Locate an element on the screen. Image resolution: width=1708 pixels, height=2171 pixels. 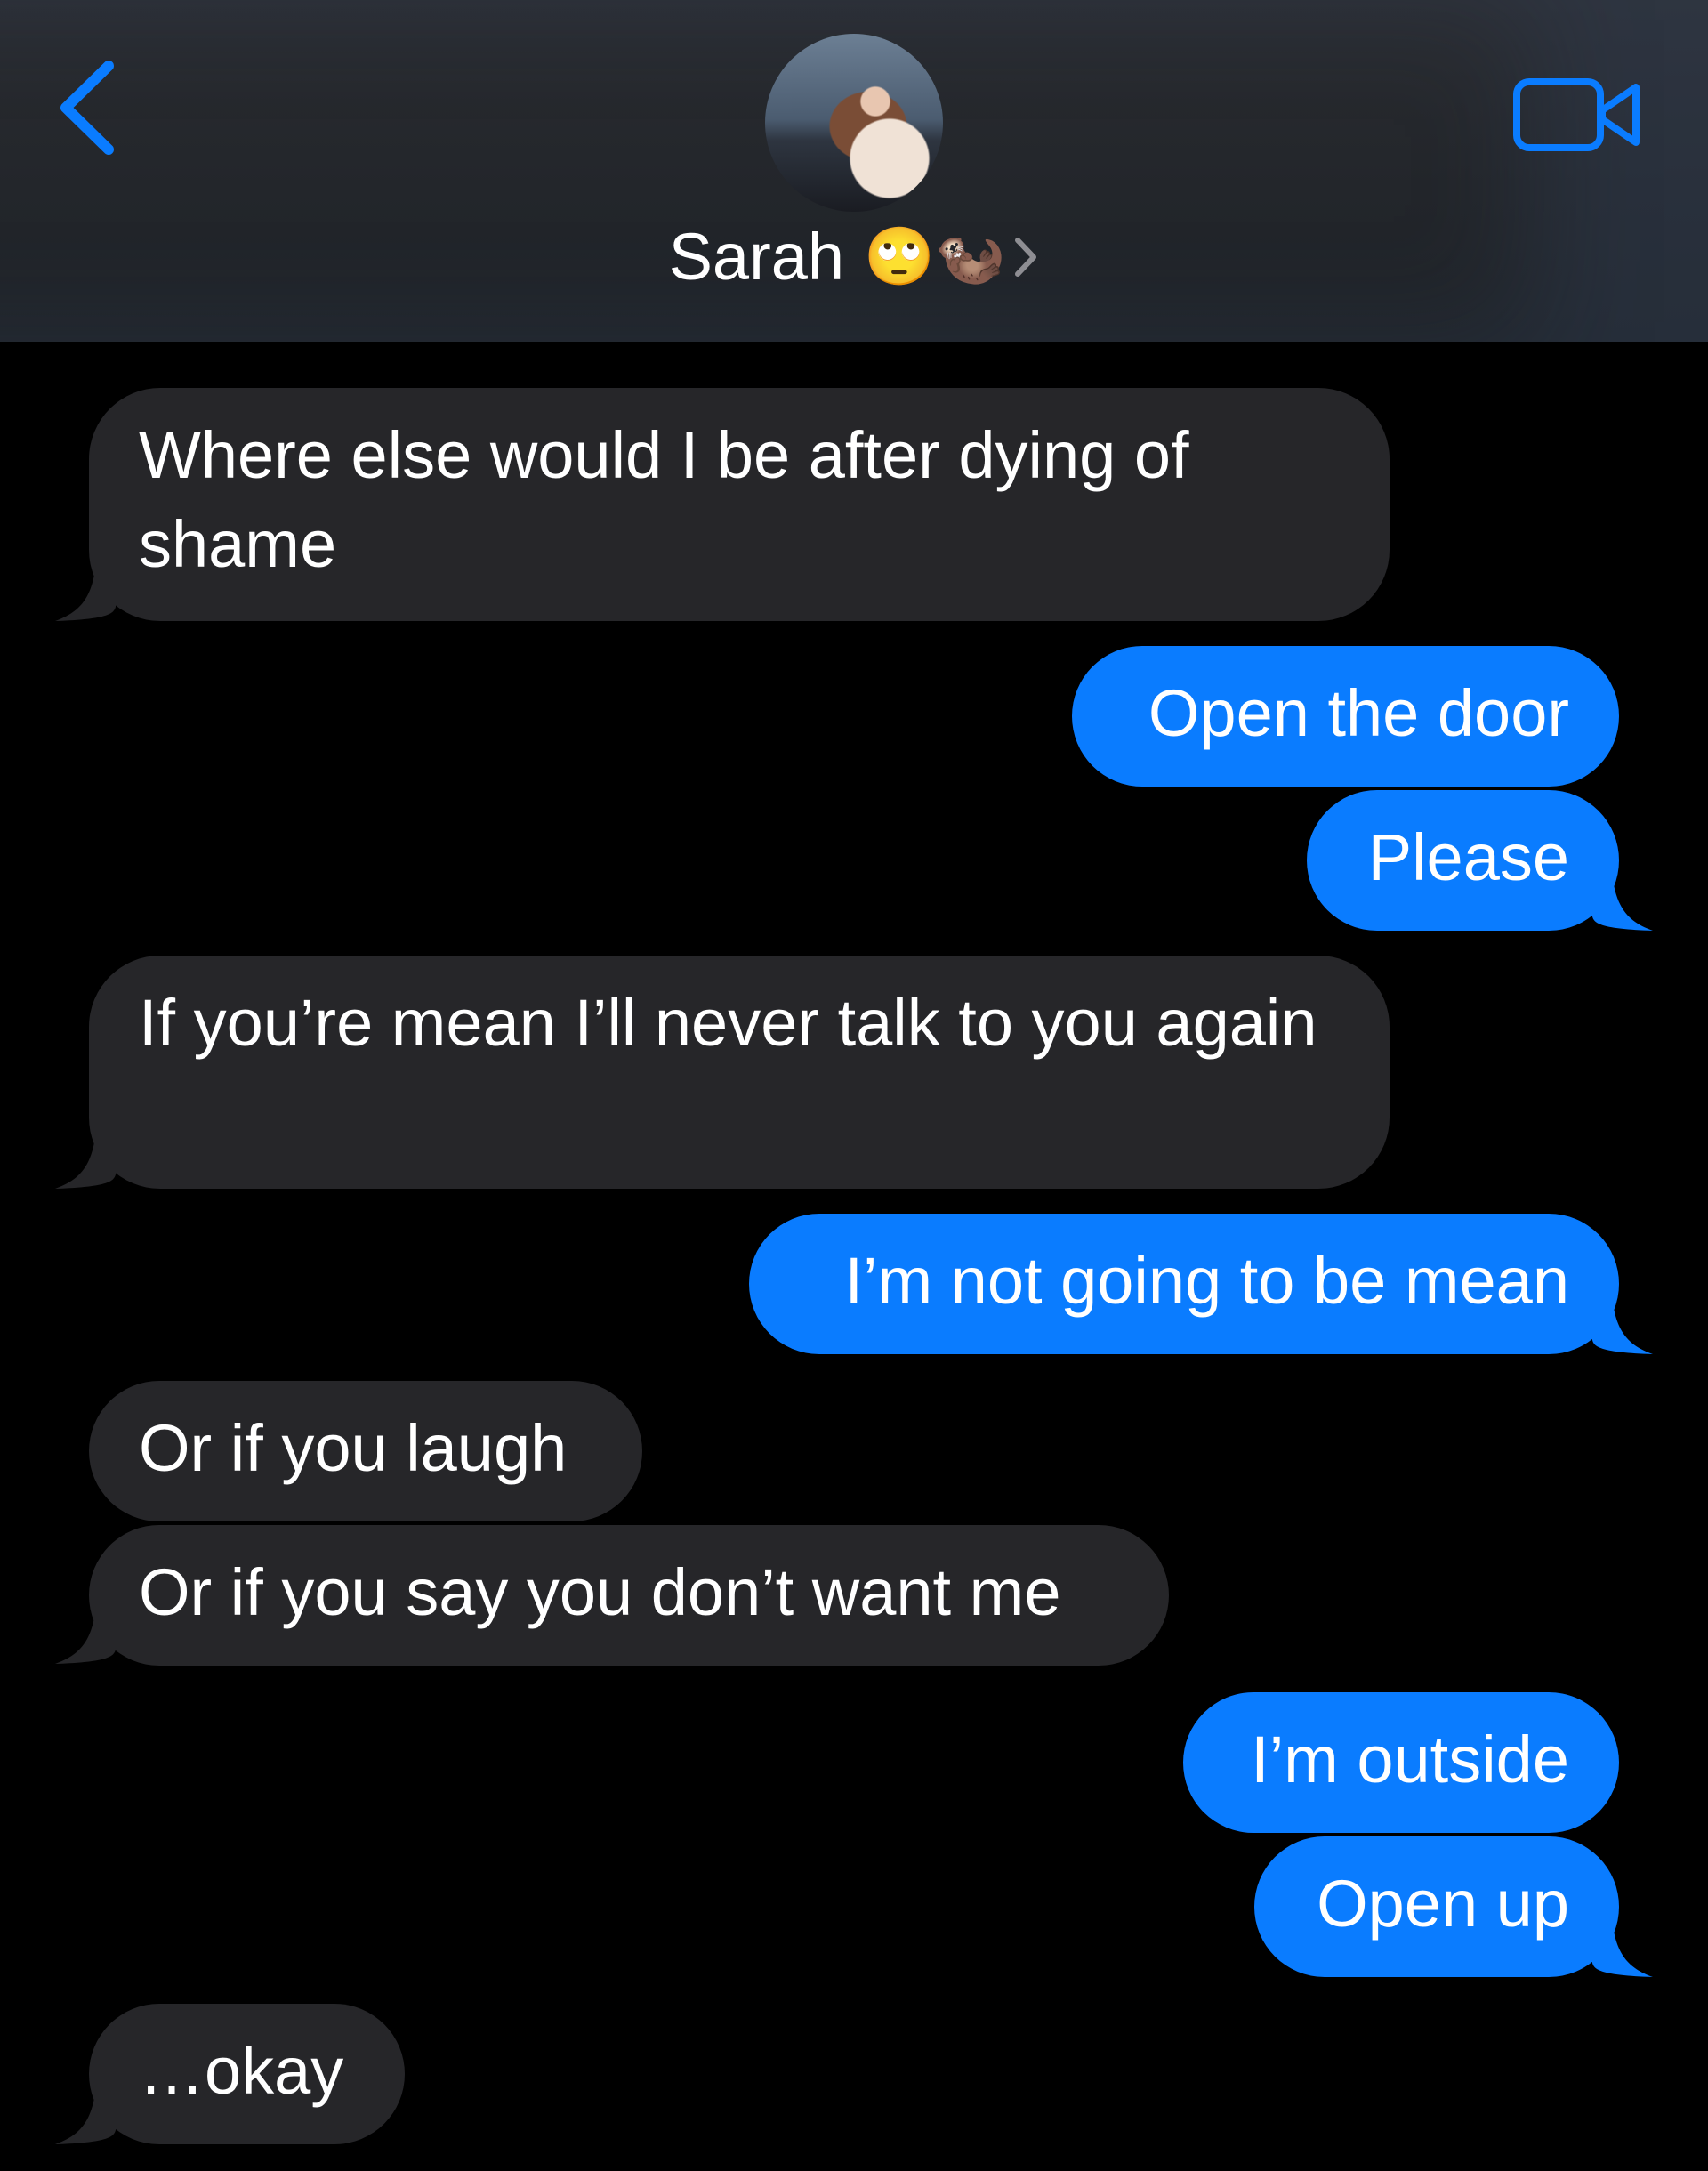
message-text: I’m not going to be mean is located at coordinates (1206, 1281).